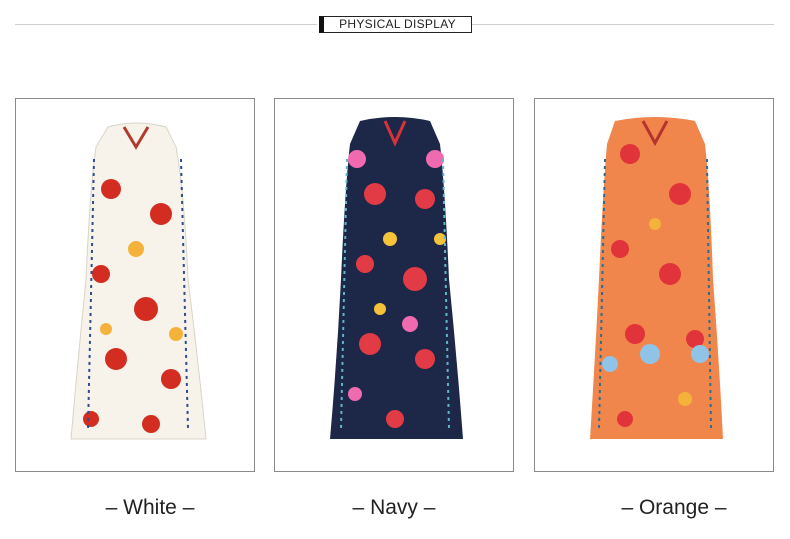  I want to click on variant-label-orange: – Orange –, so click(674, 507).